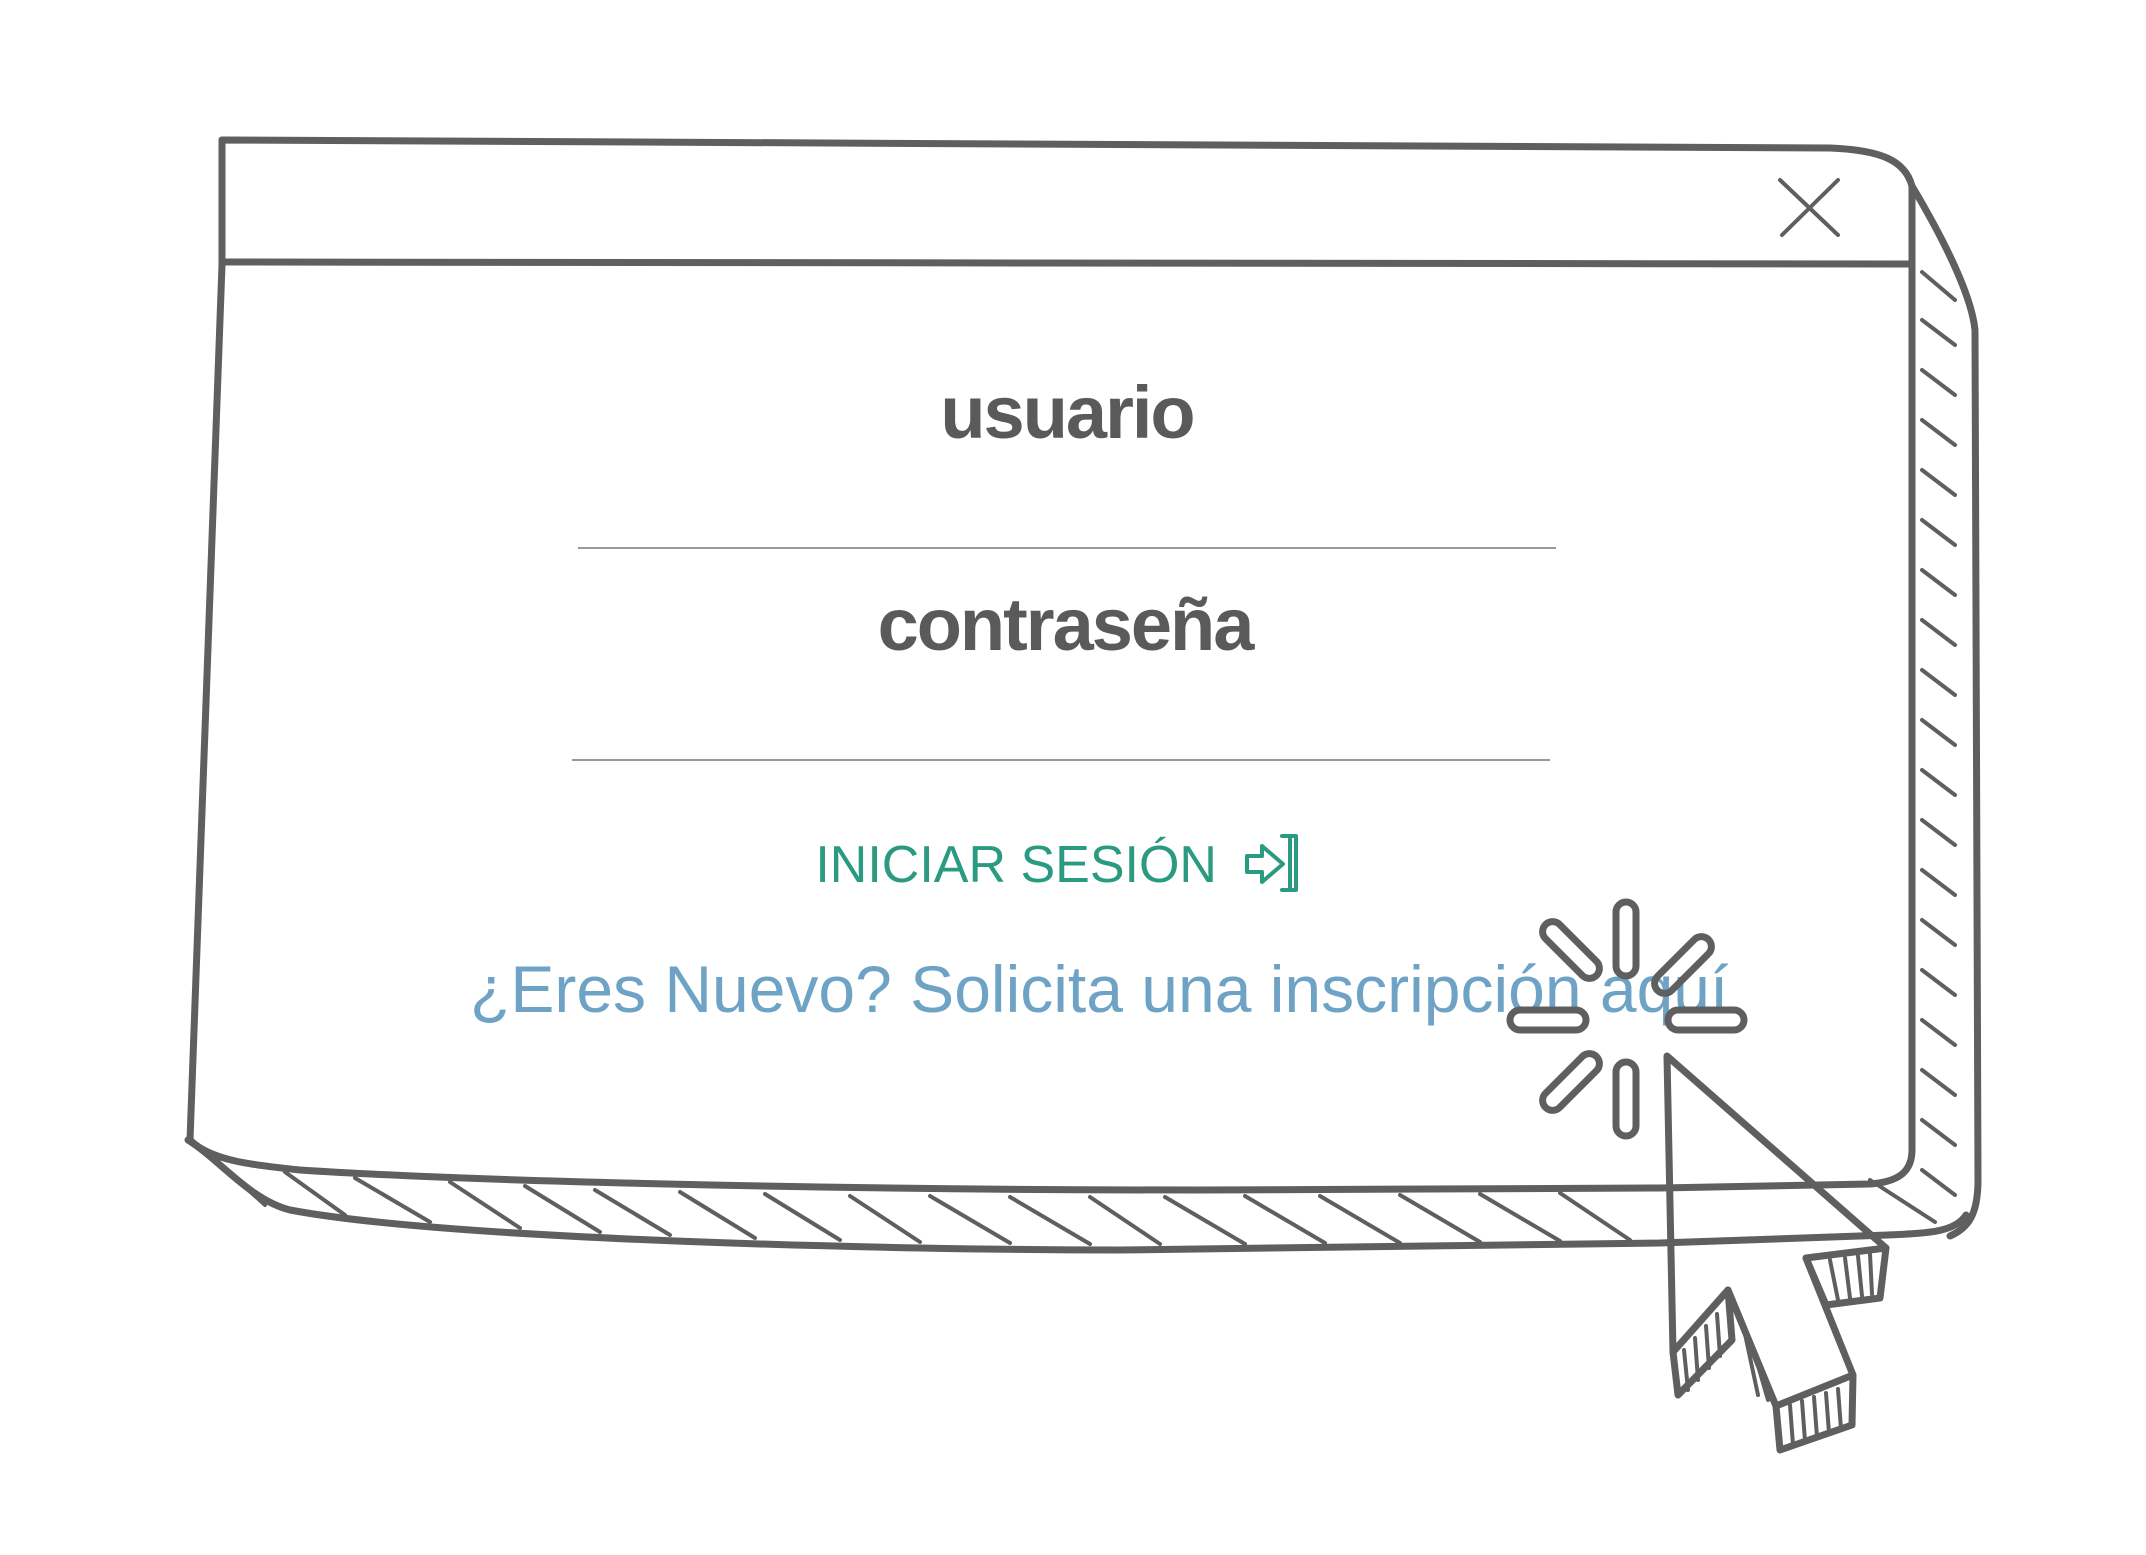 This screenshot has width=2146, height=1555. I want to click on sign-in-icon, so click(1271, 863).